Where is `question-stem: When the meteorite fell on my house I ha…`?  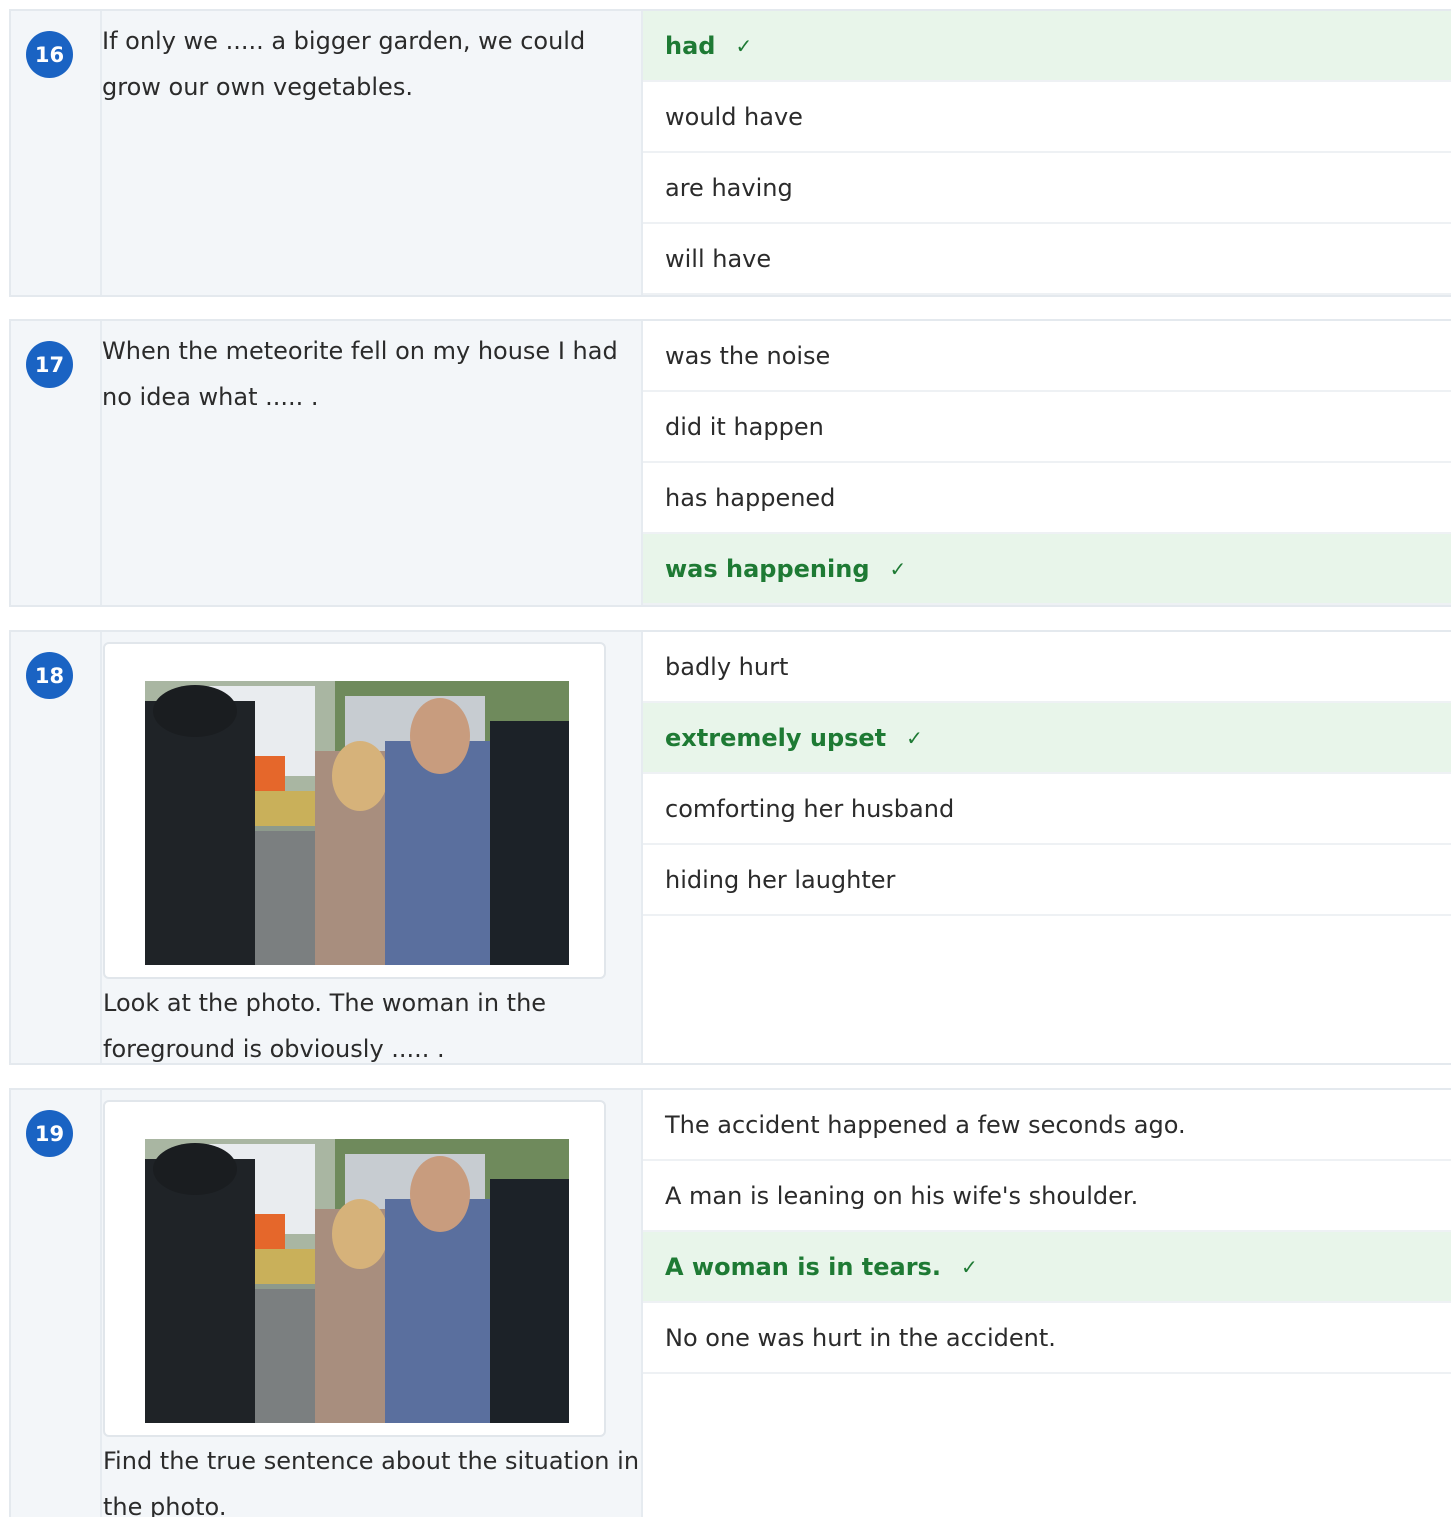
question-stem: When the meteorite fell on my house I ha… is located at coordinates (360, 374).